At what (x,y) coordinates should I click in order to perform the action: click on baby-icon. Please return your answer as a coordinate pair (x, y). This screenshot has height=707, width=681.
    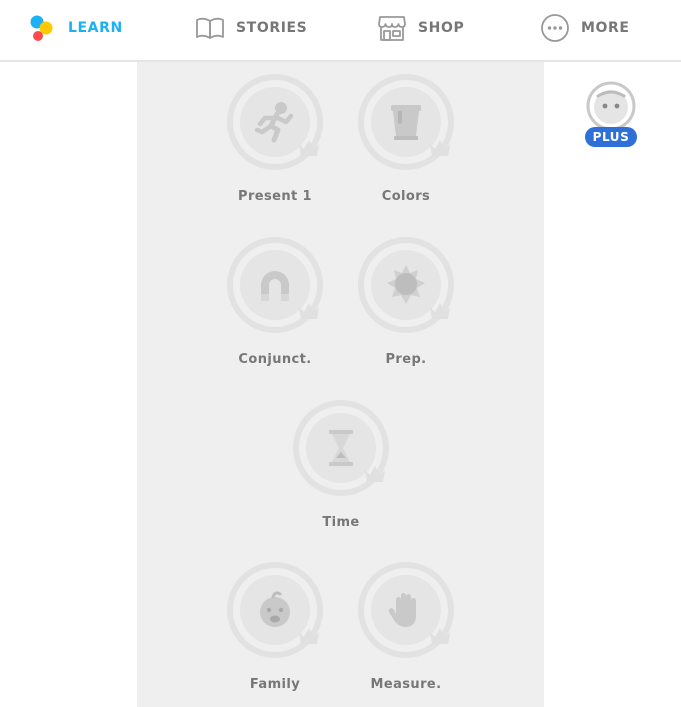
    Looking at the image, I should click on (275, 609).